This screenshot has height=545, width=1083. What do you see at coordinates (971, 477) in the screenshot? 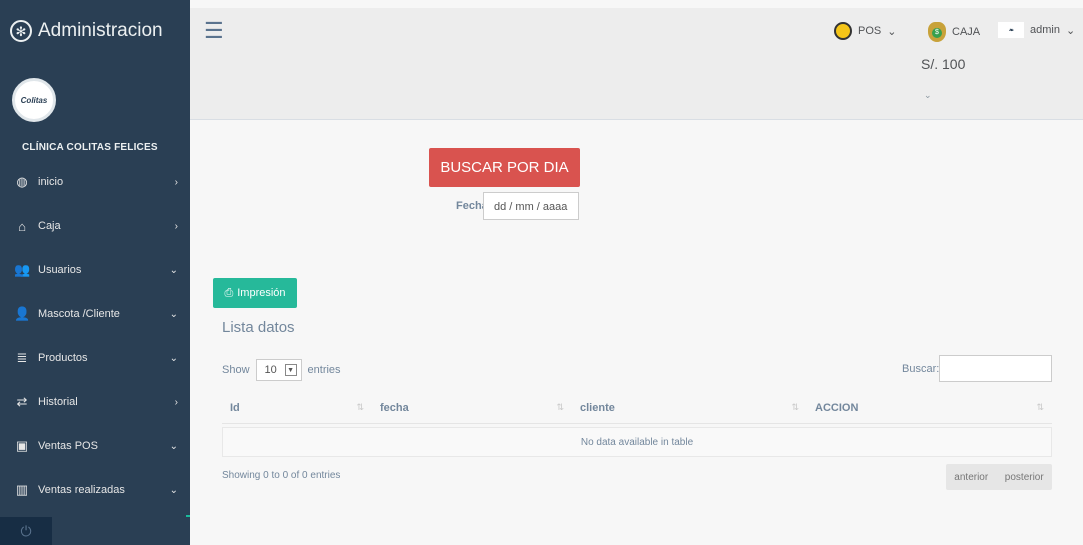
I see `previous-page-button: anterior` at bounding box center [971, 477].